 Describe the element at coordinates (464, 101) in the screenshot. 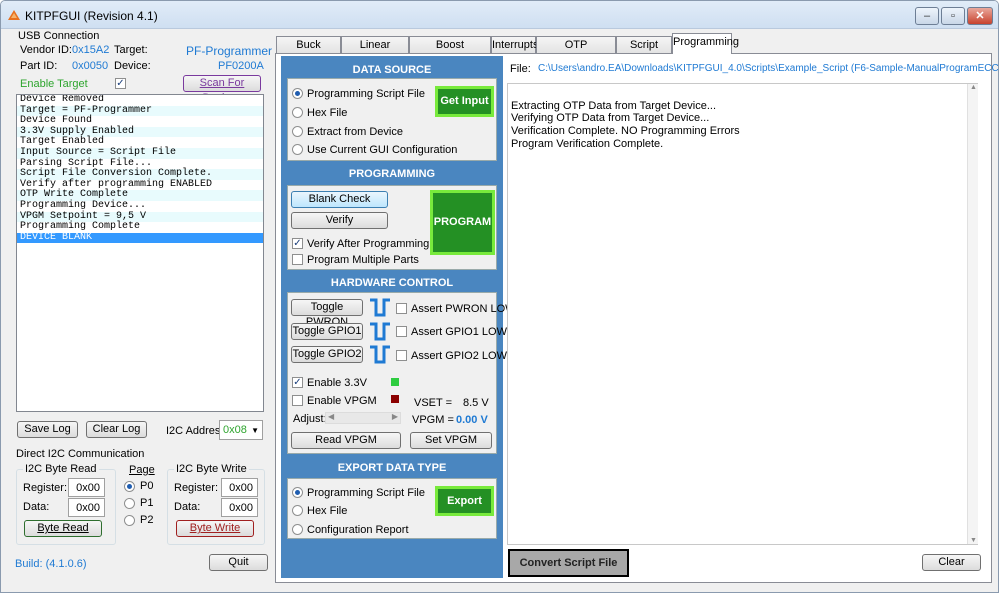

I see `get-input-button: Get Input` at that location.